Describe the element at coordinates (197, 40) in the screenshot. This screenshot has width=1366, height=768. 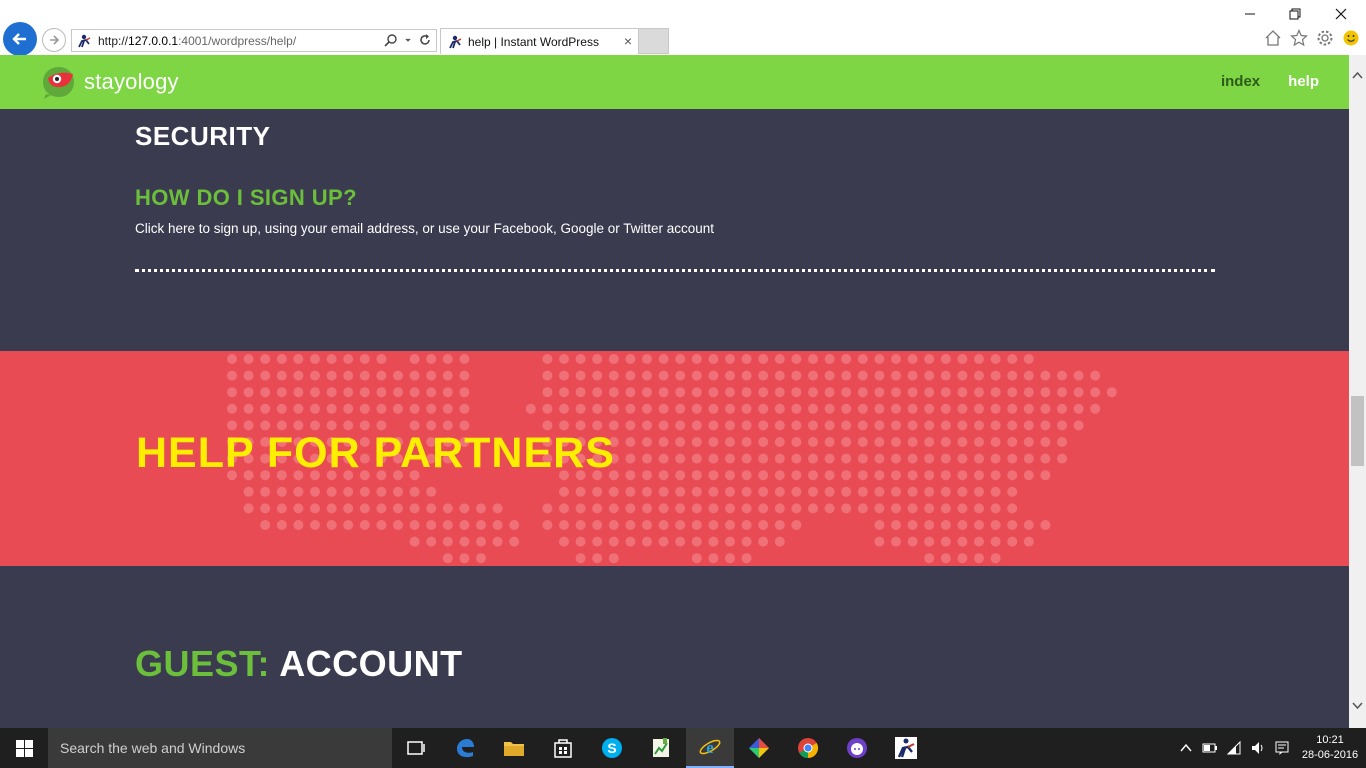
I see `url-text: http://127.0.0.1:4001/wordpress/help/` at that location.